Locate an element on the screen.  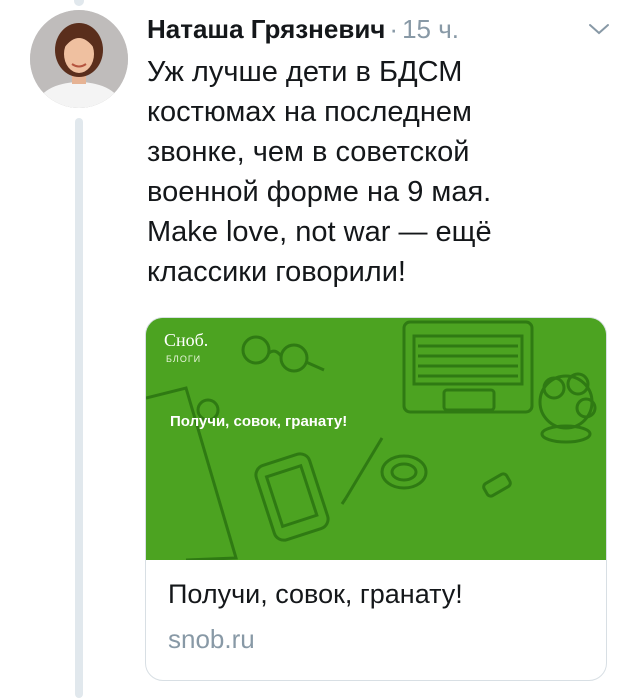
author-name: Наташа Грязневич is located at coordinates (266, 29).